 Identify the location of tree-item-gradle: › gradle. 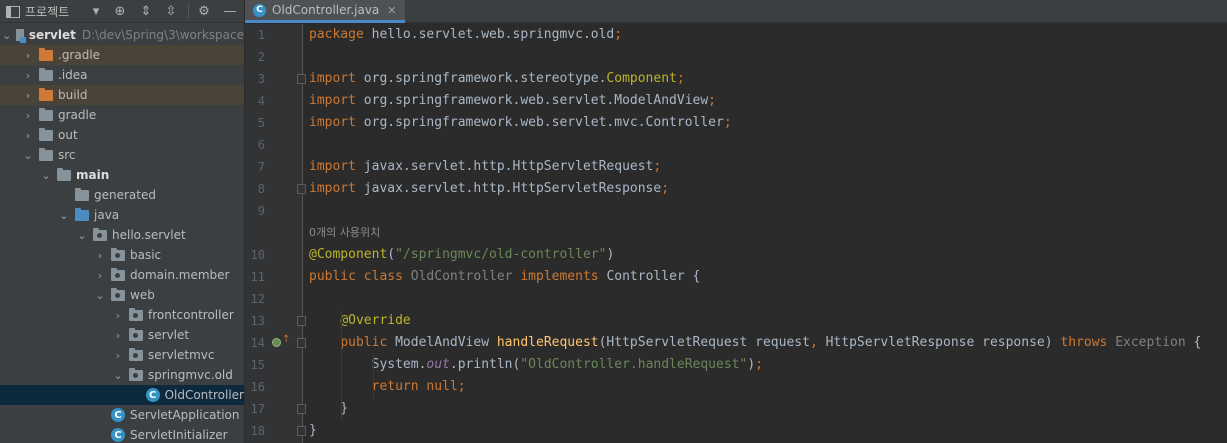
(122, 115).